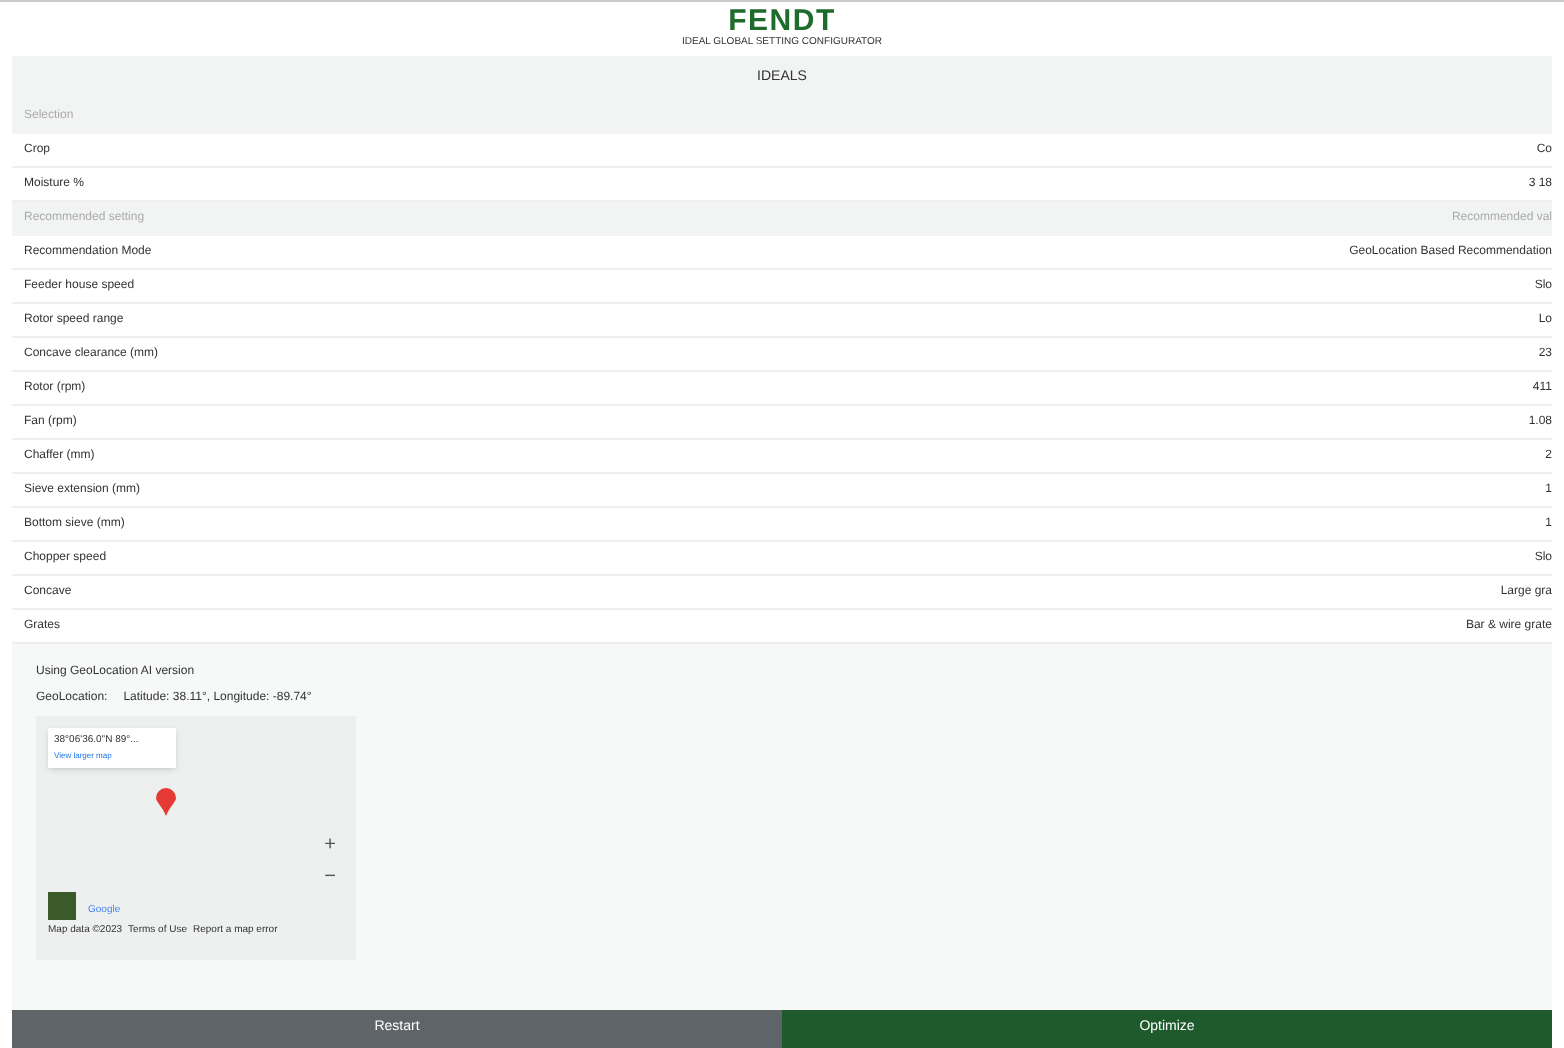 The height and width of the screenshot is (1048, 1564). I want to click on zoom-in-button: +, so click(330, 845).